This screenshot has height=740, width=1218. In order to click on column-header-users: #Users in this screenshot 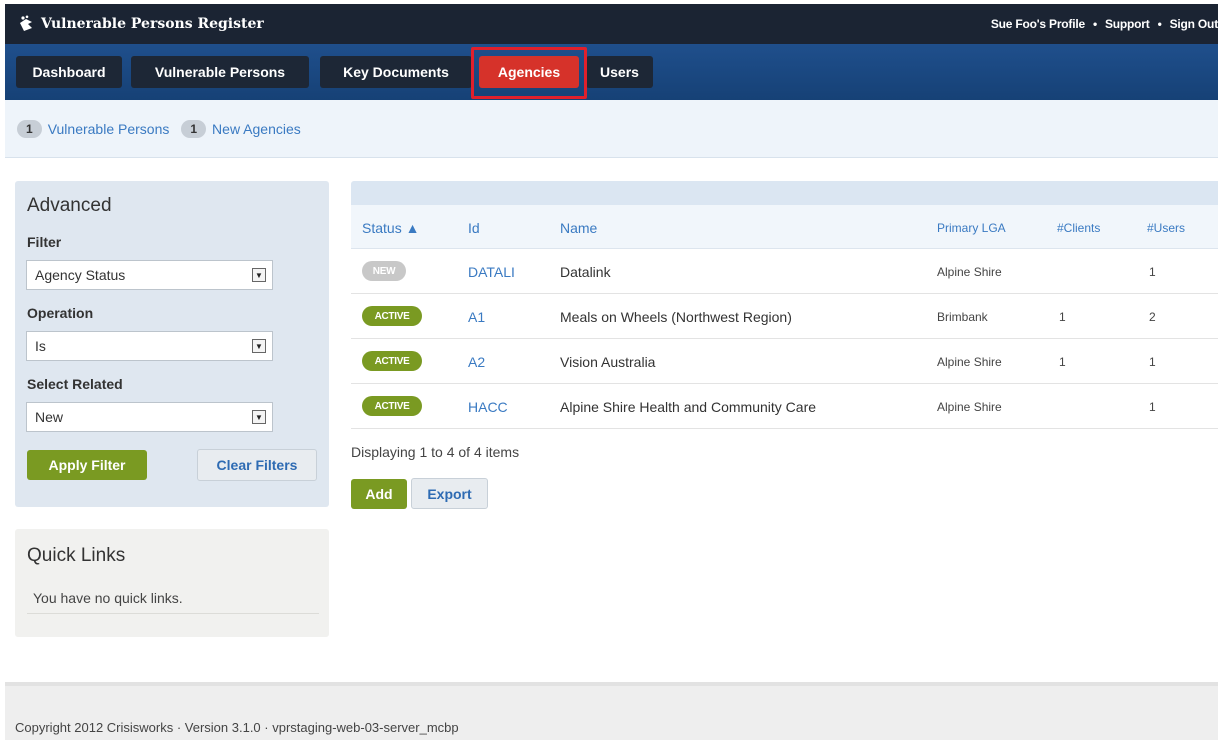, I will do `click(1166, 228)`.